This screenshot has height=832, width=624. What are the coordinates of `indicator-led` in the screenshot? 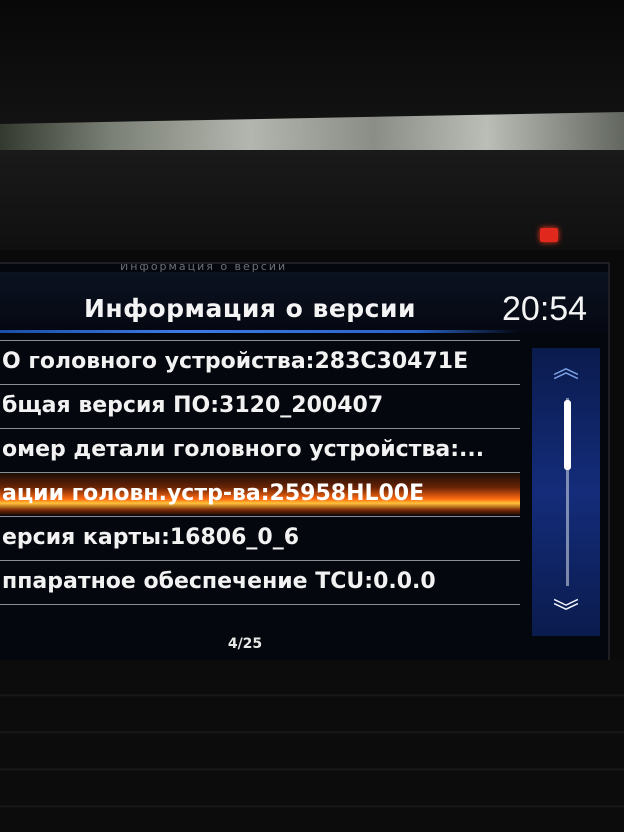 It's located at (549, 235).